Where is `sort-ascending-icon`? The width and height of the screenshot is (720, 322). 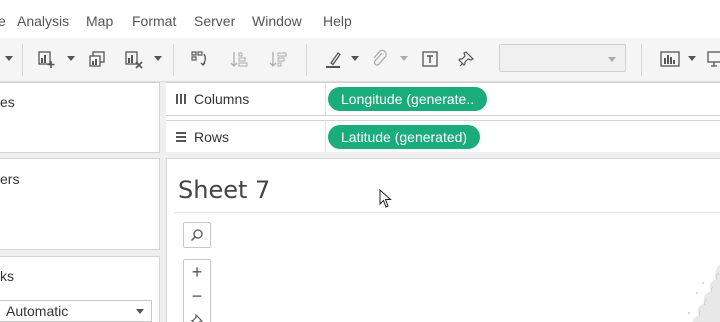
sort-ascending-icon is located at coordinates (239, 59).